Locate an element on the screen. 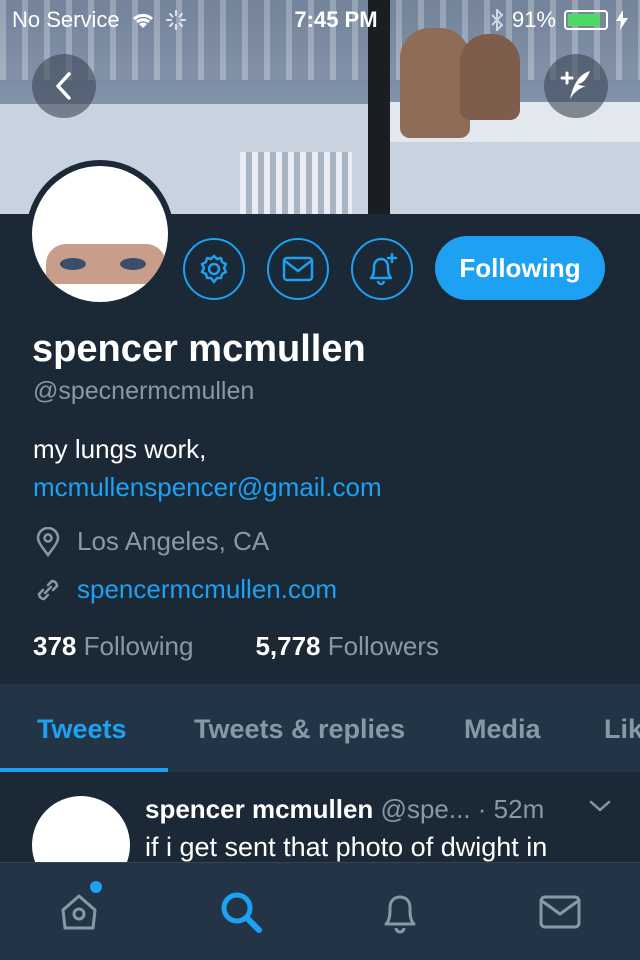  profile-tabs: Tweets Tweets & replies Media Lik is located at coordinates (320, 728).